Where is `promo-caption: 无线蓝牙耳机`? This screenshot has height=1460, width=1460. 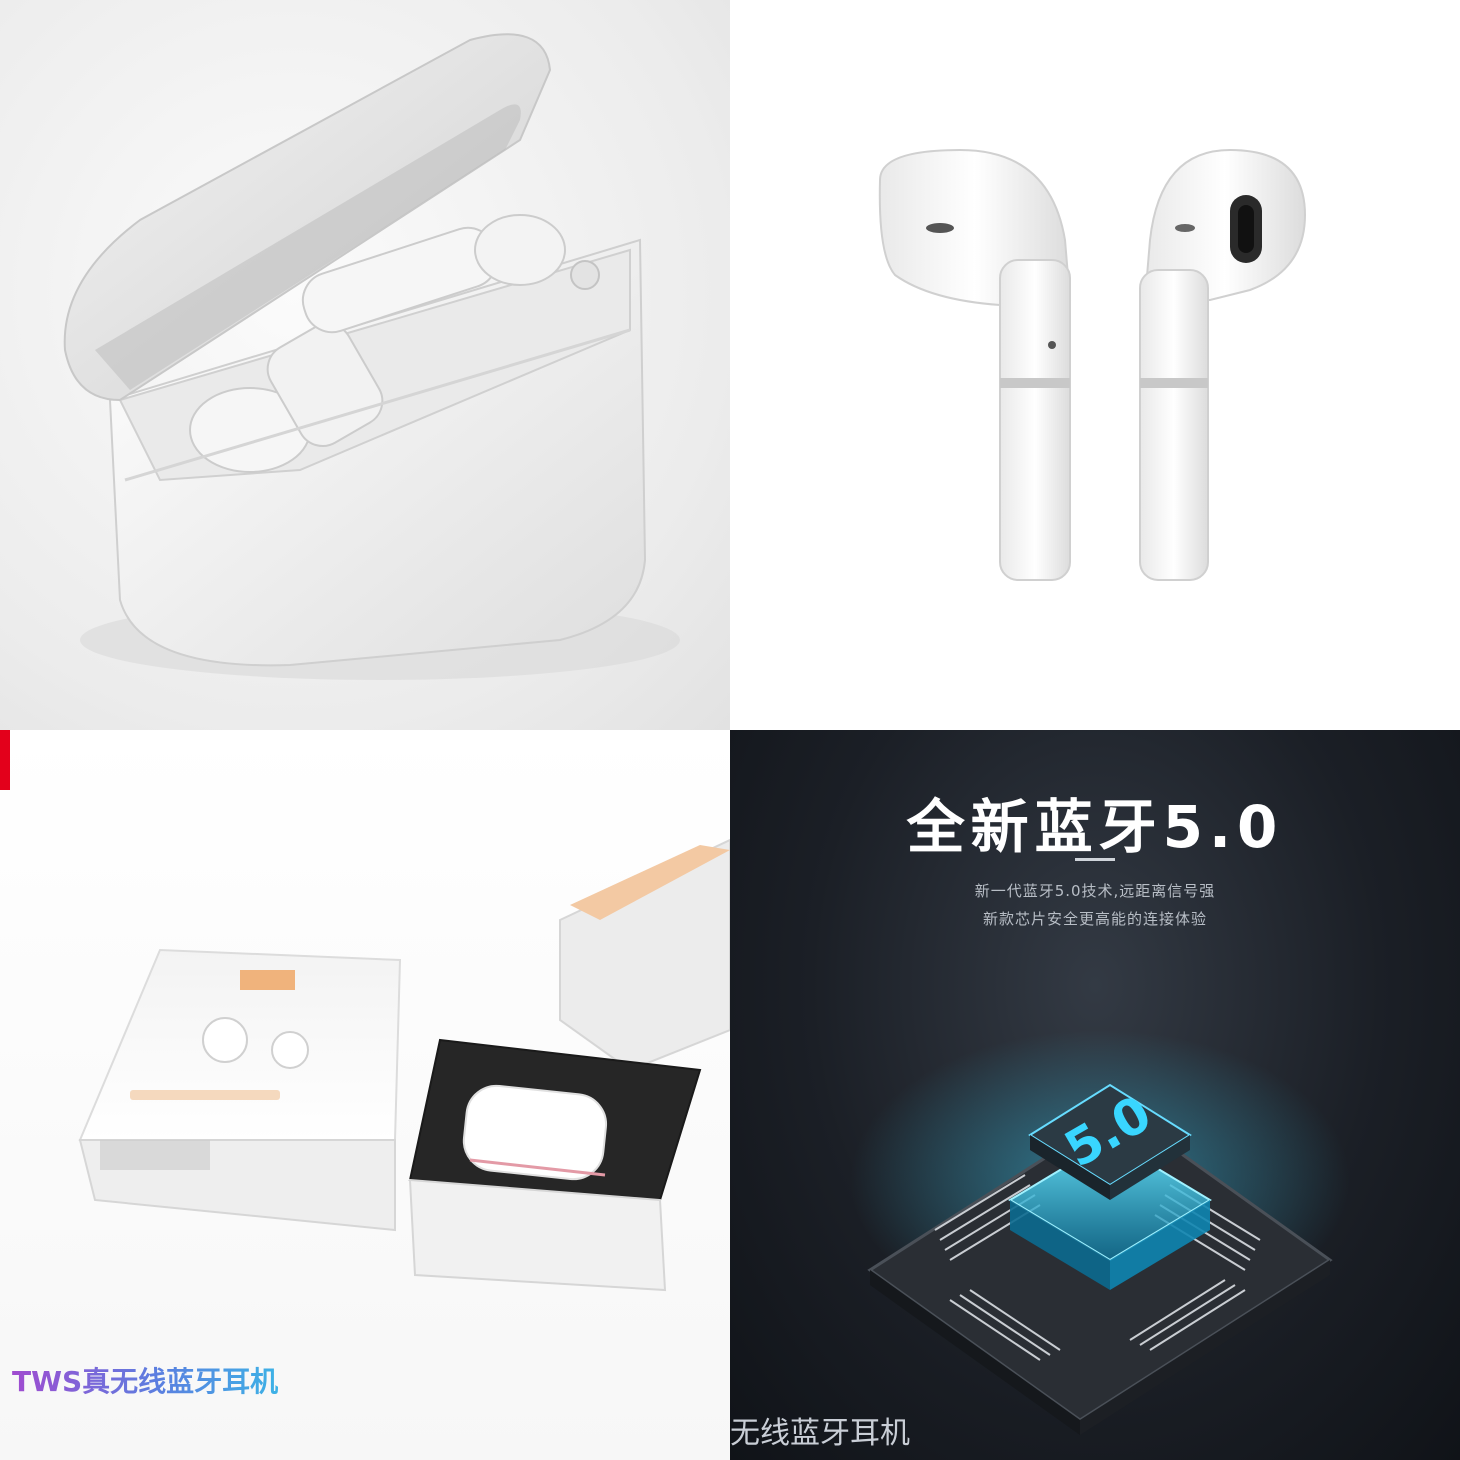 promo-caption: 无线蓝牙耳机 is located at coordinates (820, 1433).